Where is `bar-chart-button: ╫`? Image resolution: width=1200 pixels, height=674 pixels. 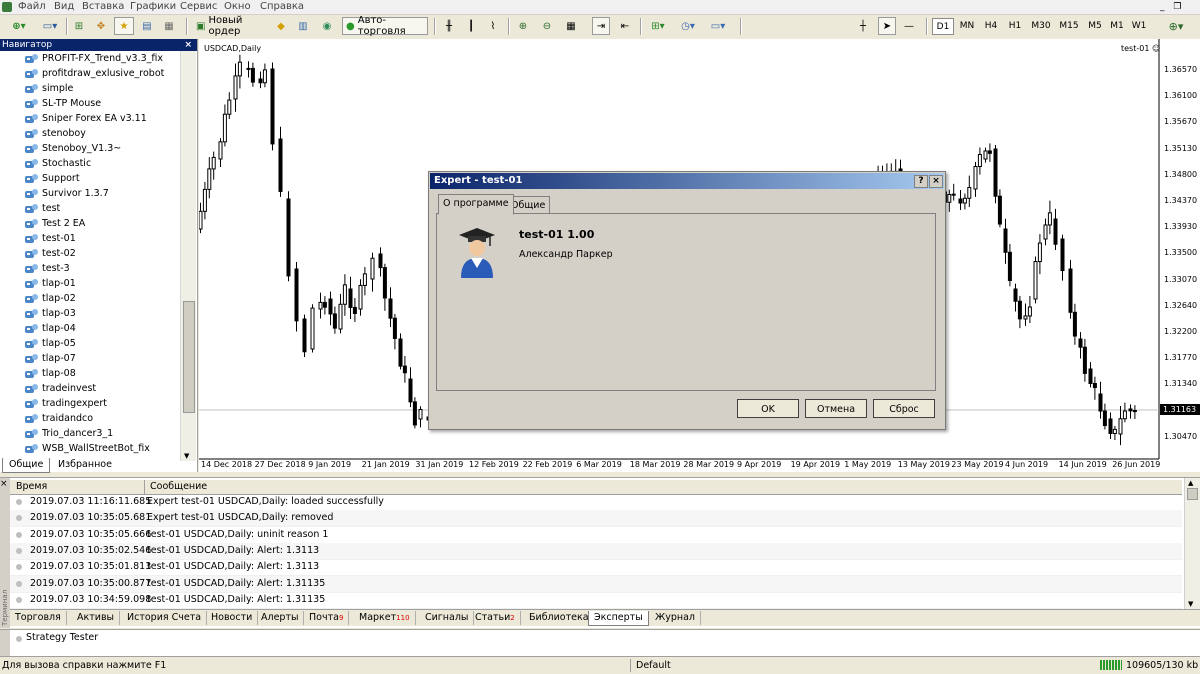
bar-chart-button: ╫ is located at coordinates (449, 26).